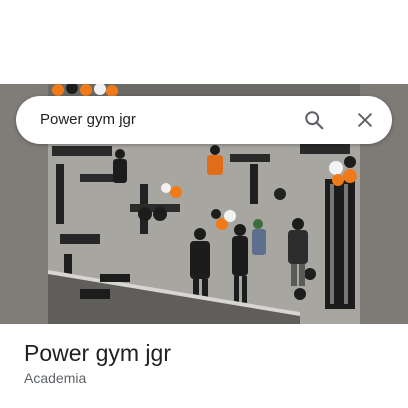 The width and height of the screenshot is (408, 408). I want to click on close-icon, so click(365, 120).